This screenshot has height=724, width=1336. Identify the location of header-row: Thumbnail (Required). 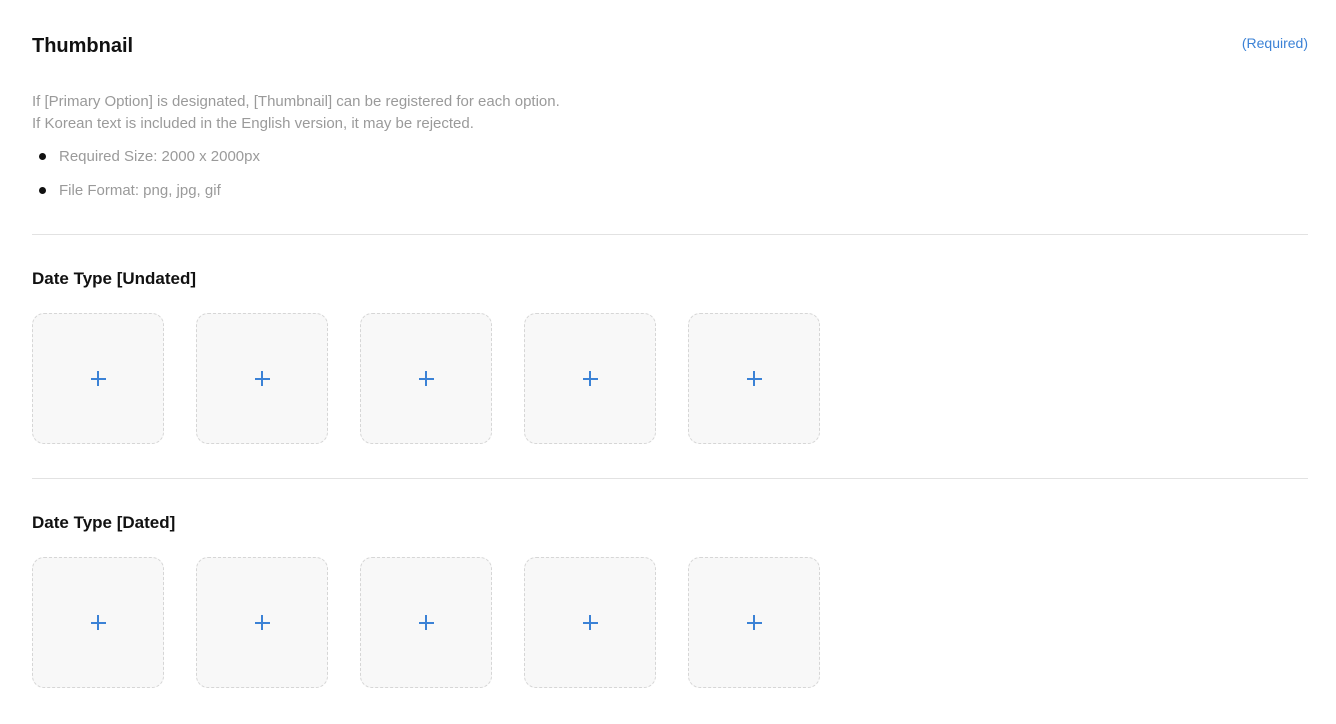
(670, 40).